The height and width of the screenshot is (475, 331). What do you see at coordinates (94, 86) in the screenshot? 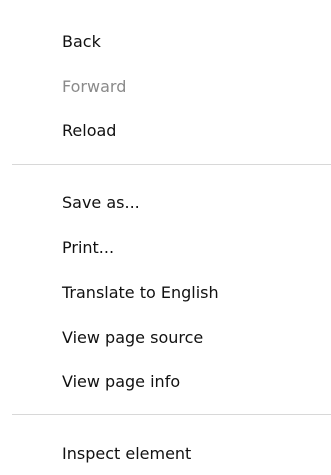
I see `menu-item-forward: Forward` at bounding box center [94, 86].